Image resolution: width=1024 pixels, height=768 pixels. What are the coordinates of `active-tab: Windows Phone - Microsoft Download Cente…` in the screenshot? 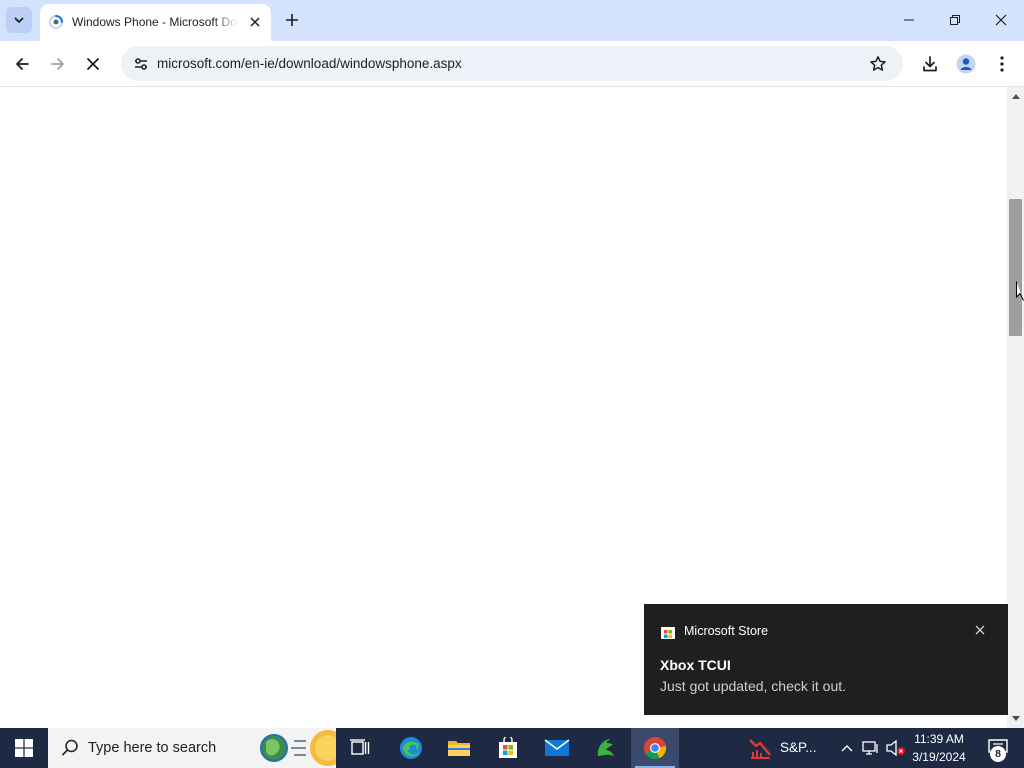 It's located at (155, 22).